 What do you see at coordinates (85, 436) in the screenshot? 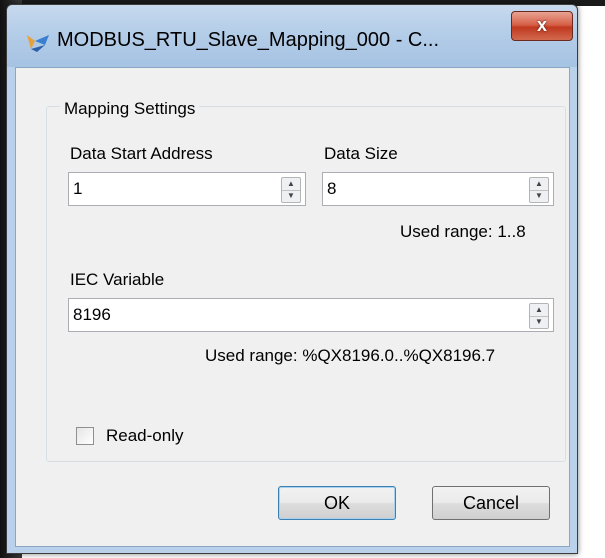
I see `read-only-checkbox` at bounding box center [85, 436].